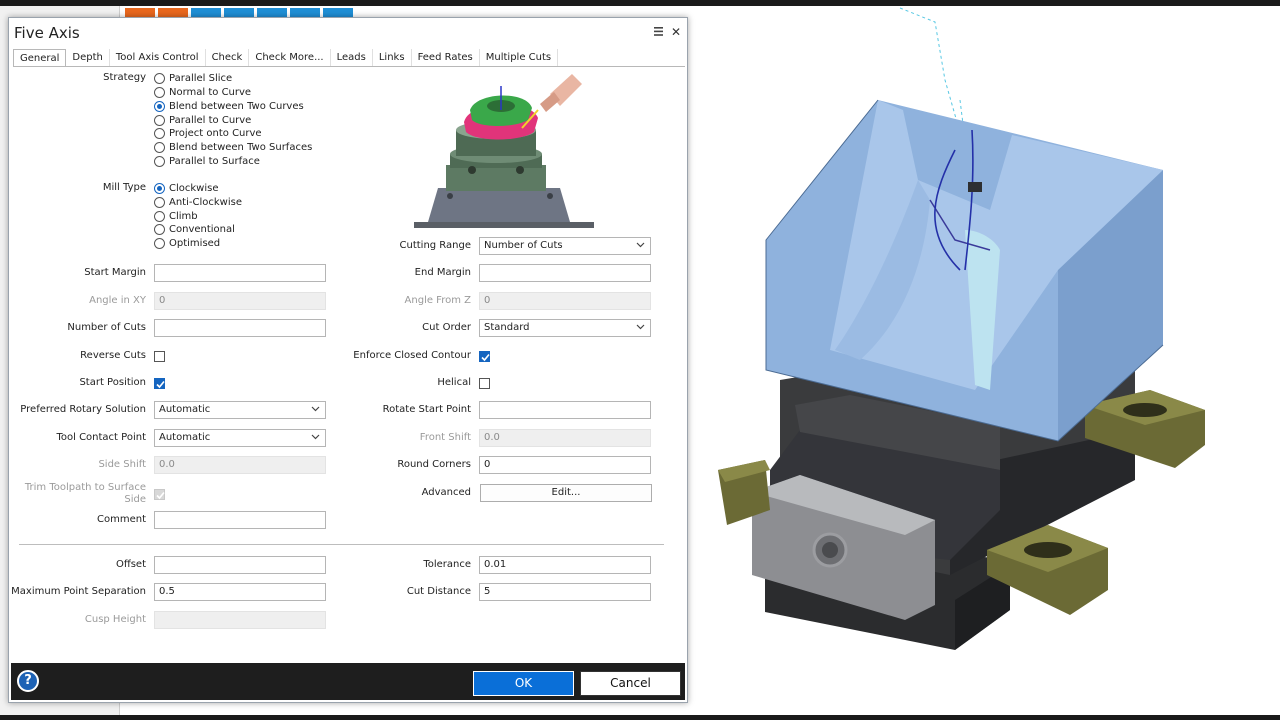 This screenshot has width=1280, height=720. Describe the element at coordinates (676, 32) in the screenshot. I see `close-icon: ✕` at that location.